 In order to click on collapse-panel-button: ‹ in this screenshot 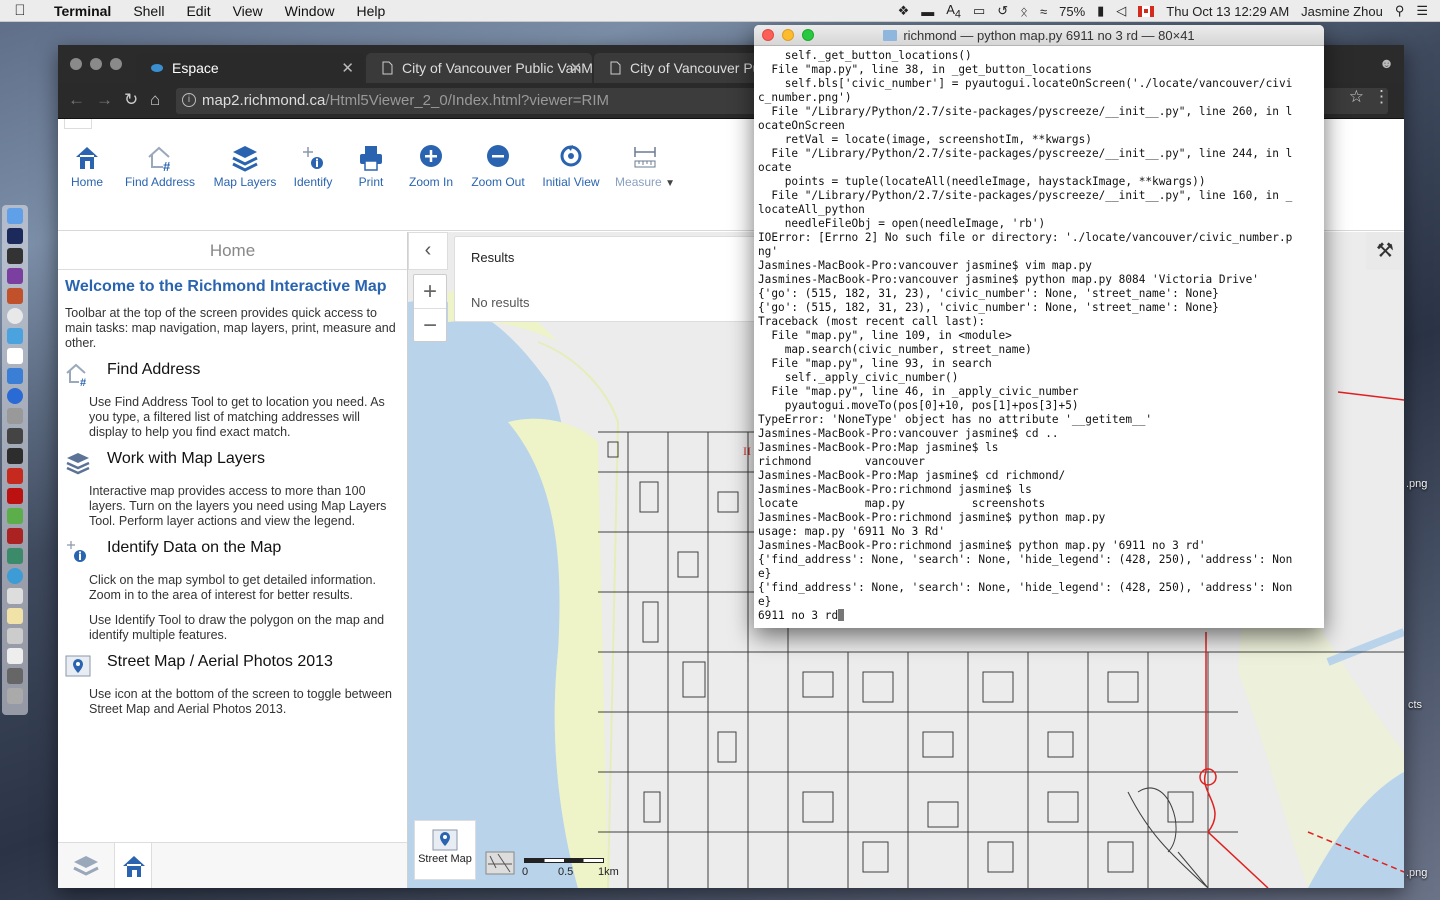, I will do `click(428, 251)`.